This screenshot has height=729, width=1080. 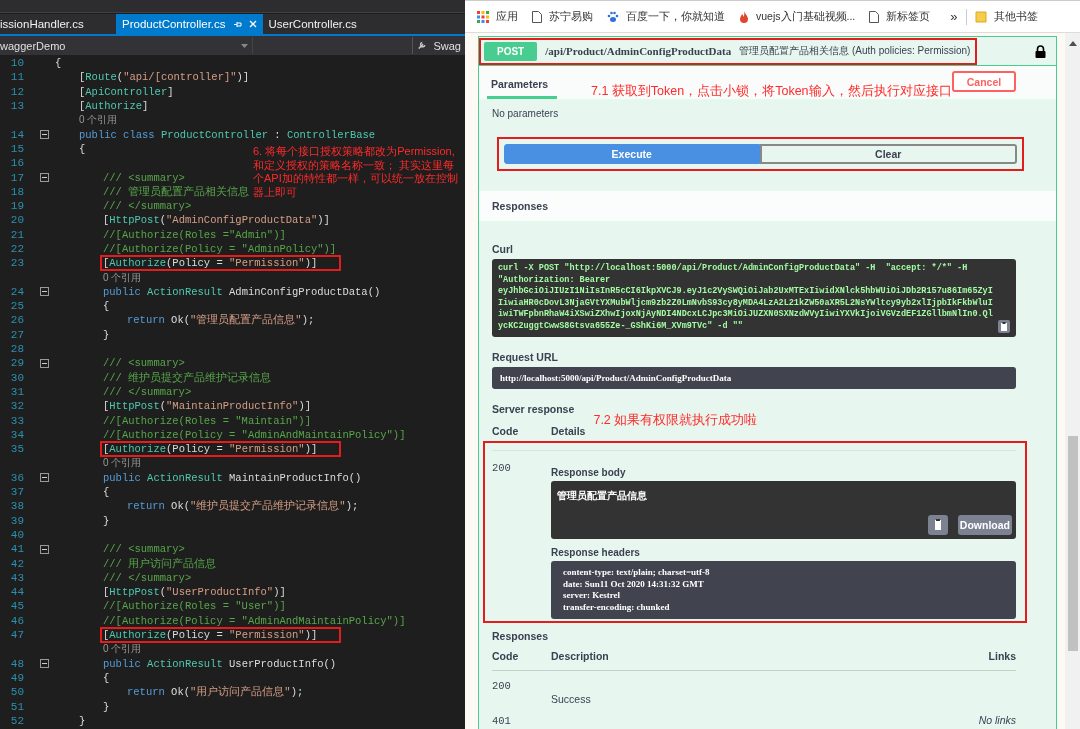 What do you see at coordinates (58, 24) in the screenshot?
I see `file-tab: issionHandler.cs` at bounding box center [58, 24].